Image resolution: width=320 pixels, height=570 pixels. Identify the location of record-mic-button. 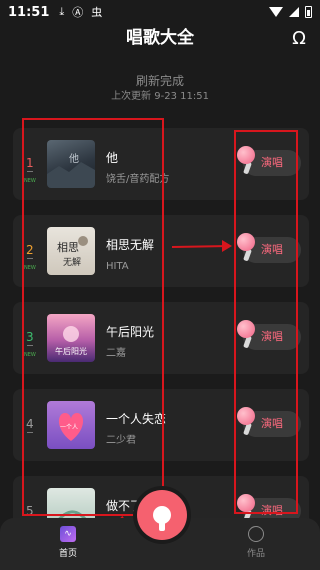
(162, 515).